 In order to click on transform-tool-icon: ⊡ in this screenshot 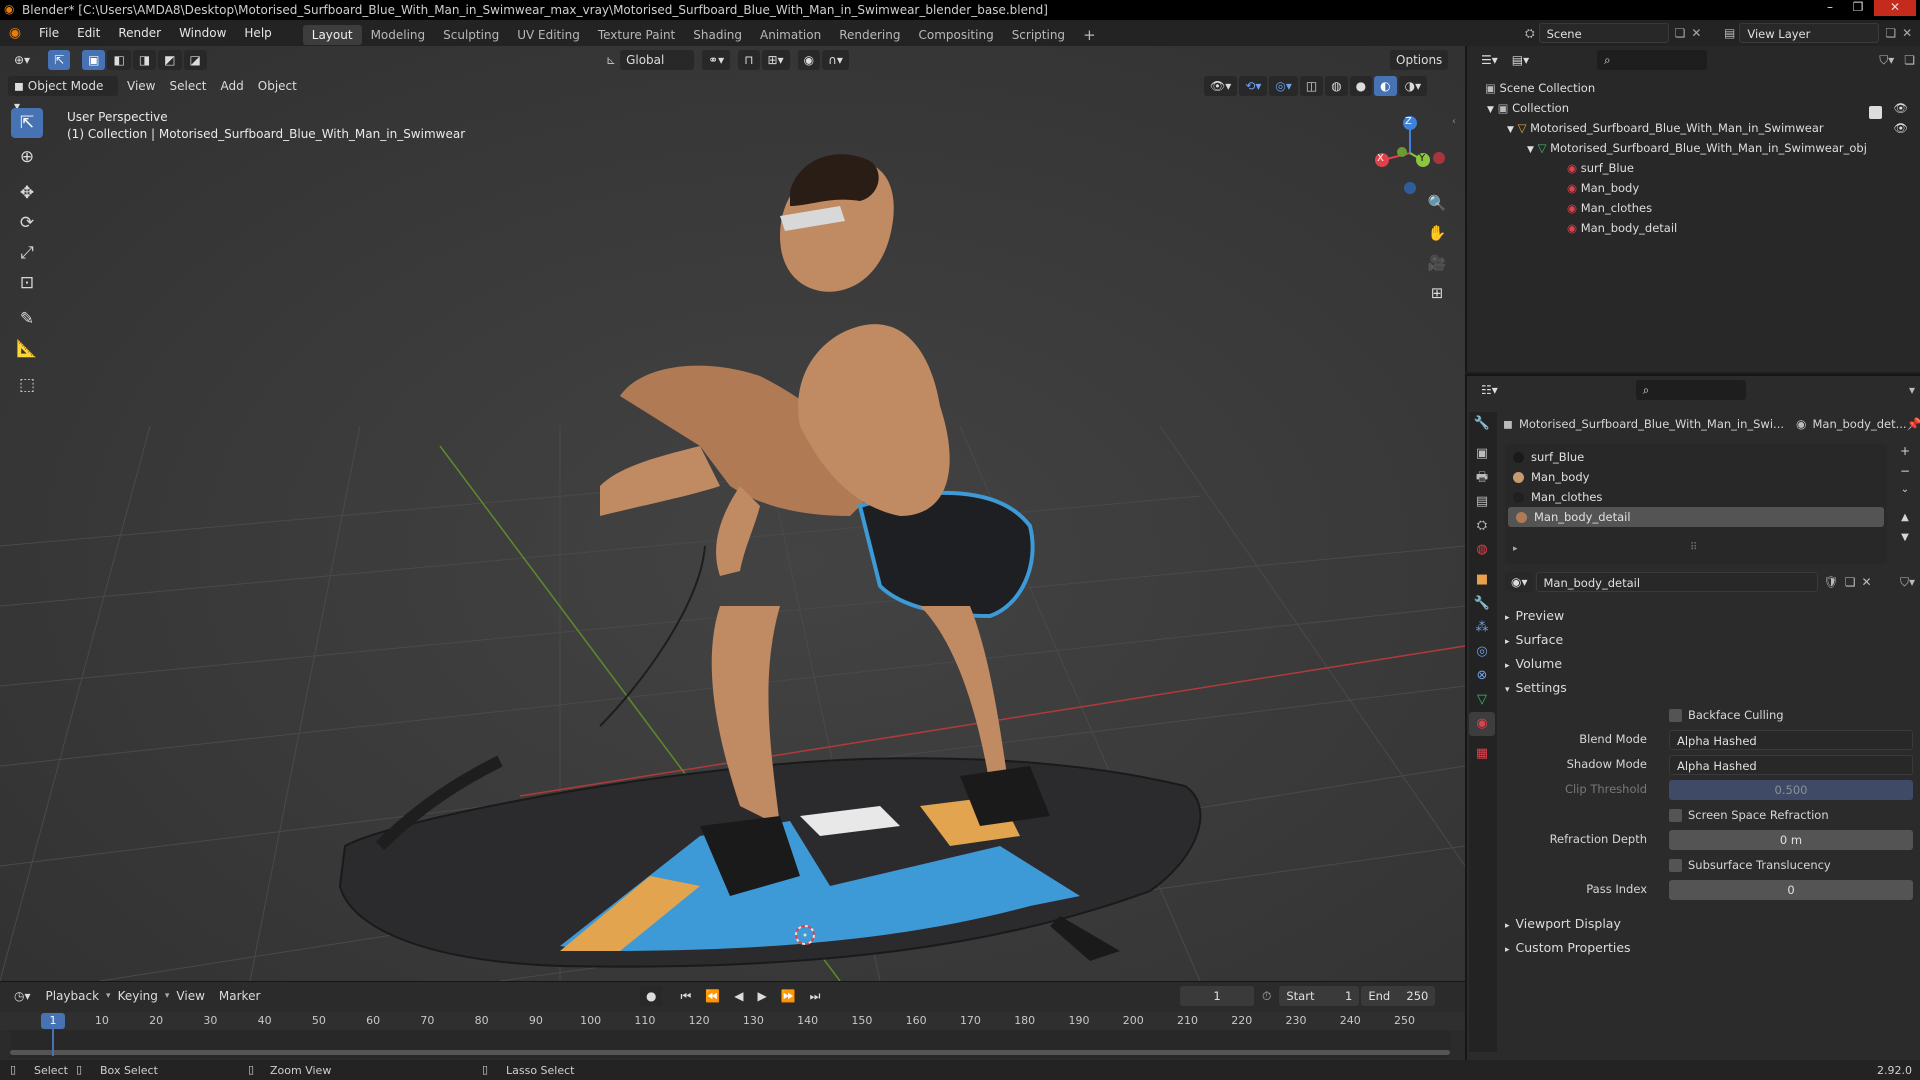, I will do `click(27, 283)`.